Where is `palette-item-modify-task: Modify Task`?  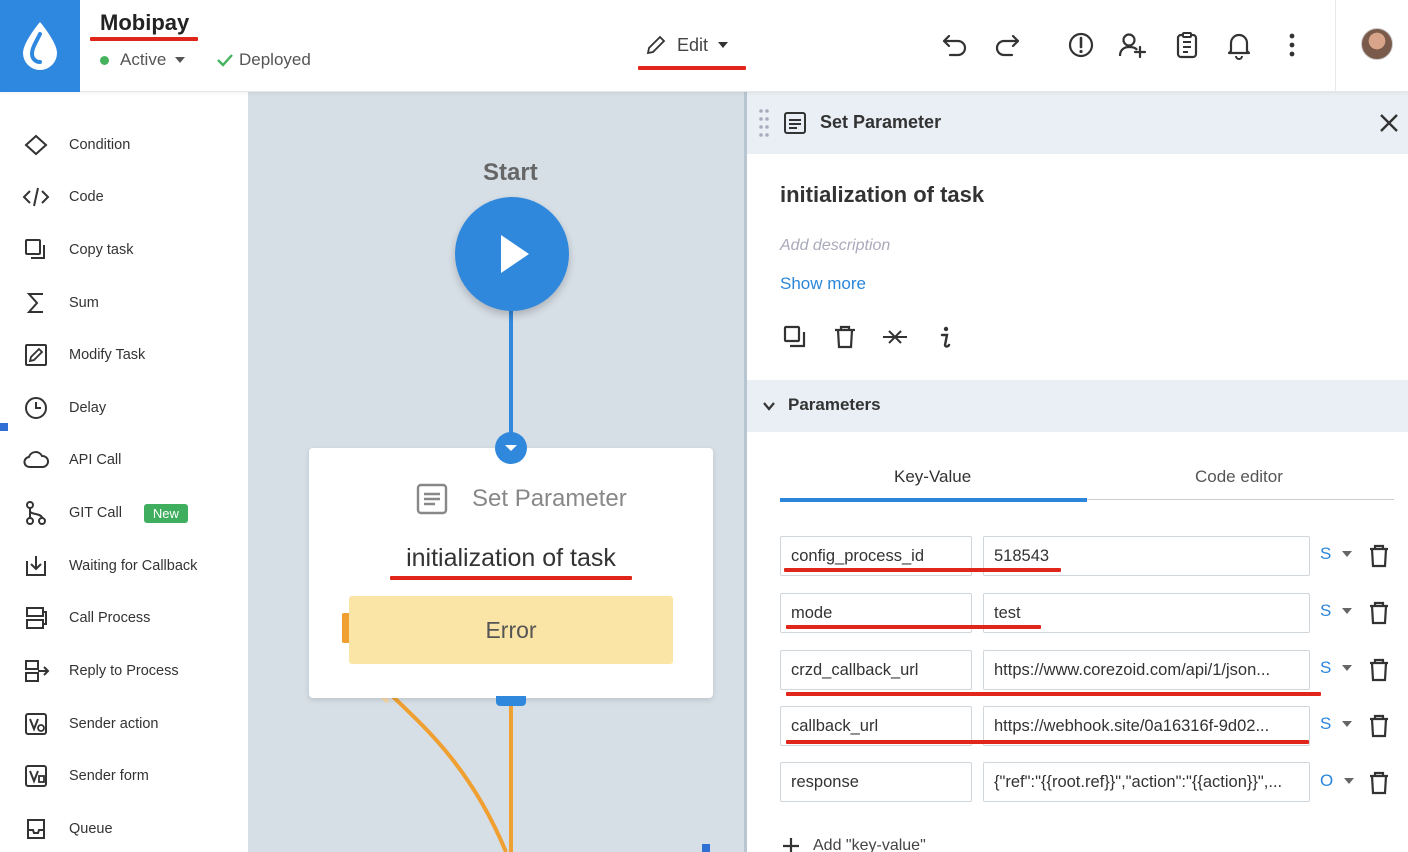 palette-item-modify-task: Modify Task is located at coordinates (83, 355).